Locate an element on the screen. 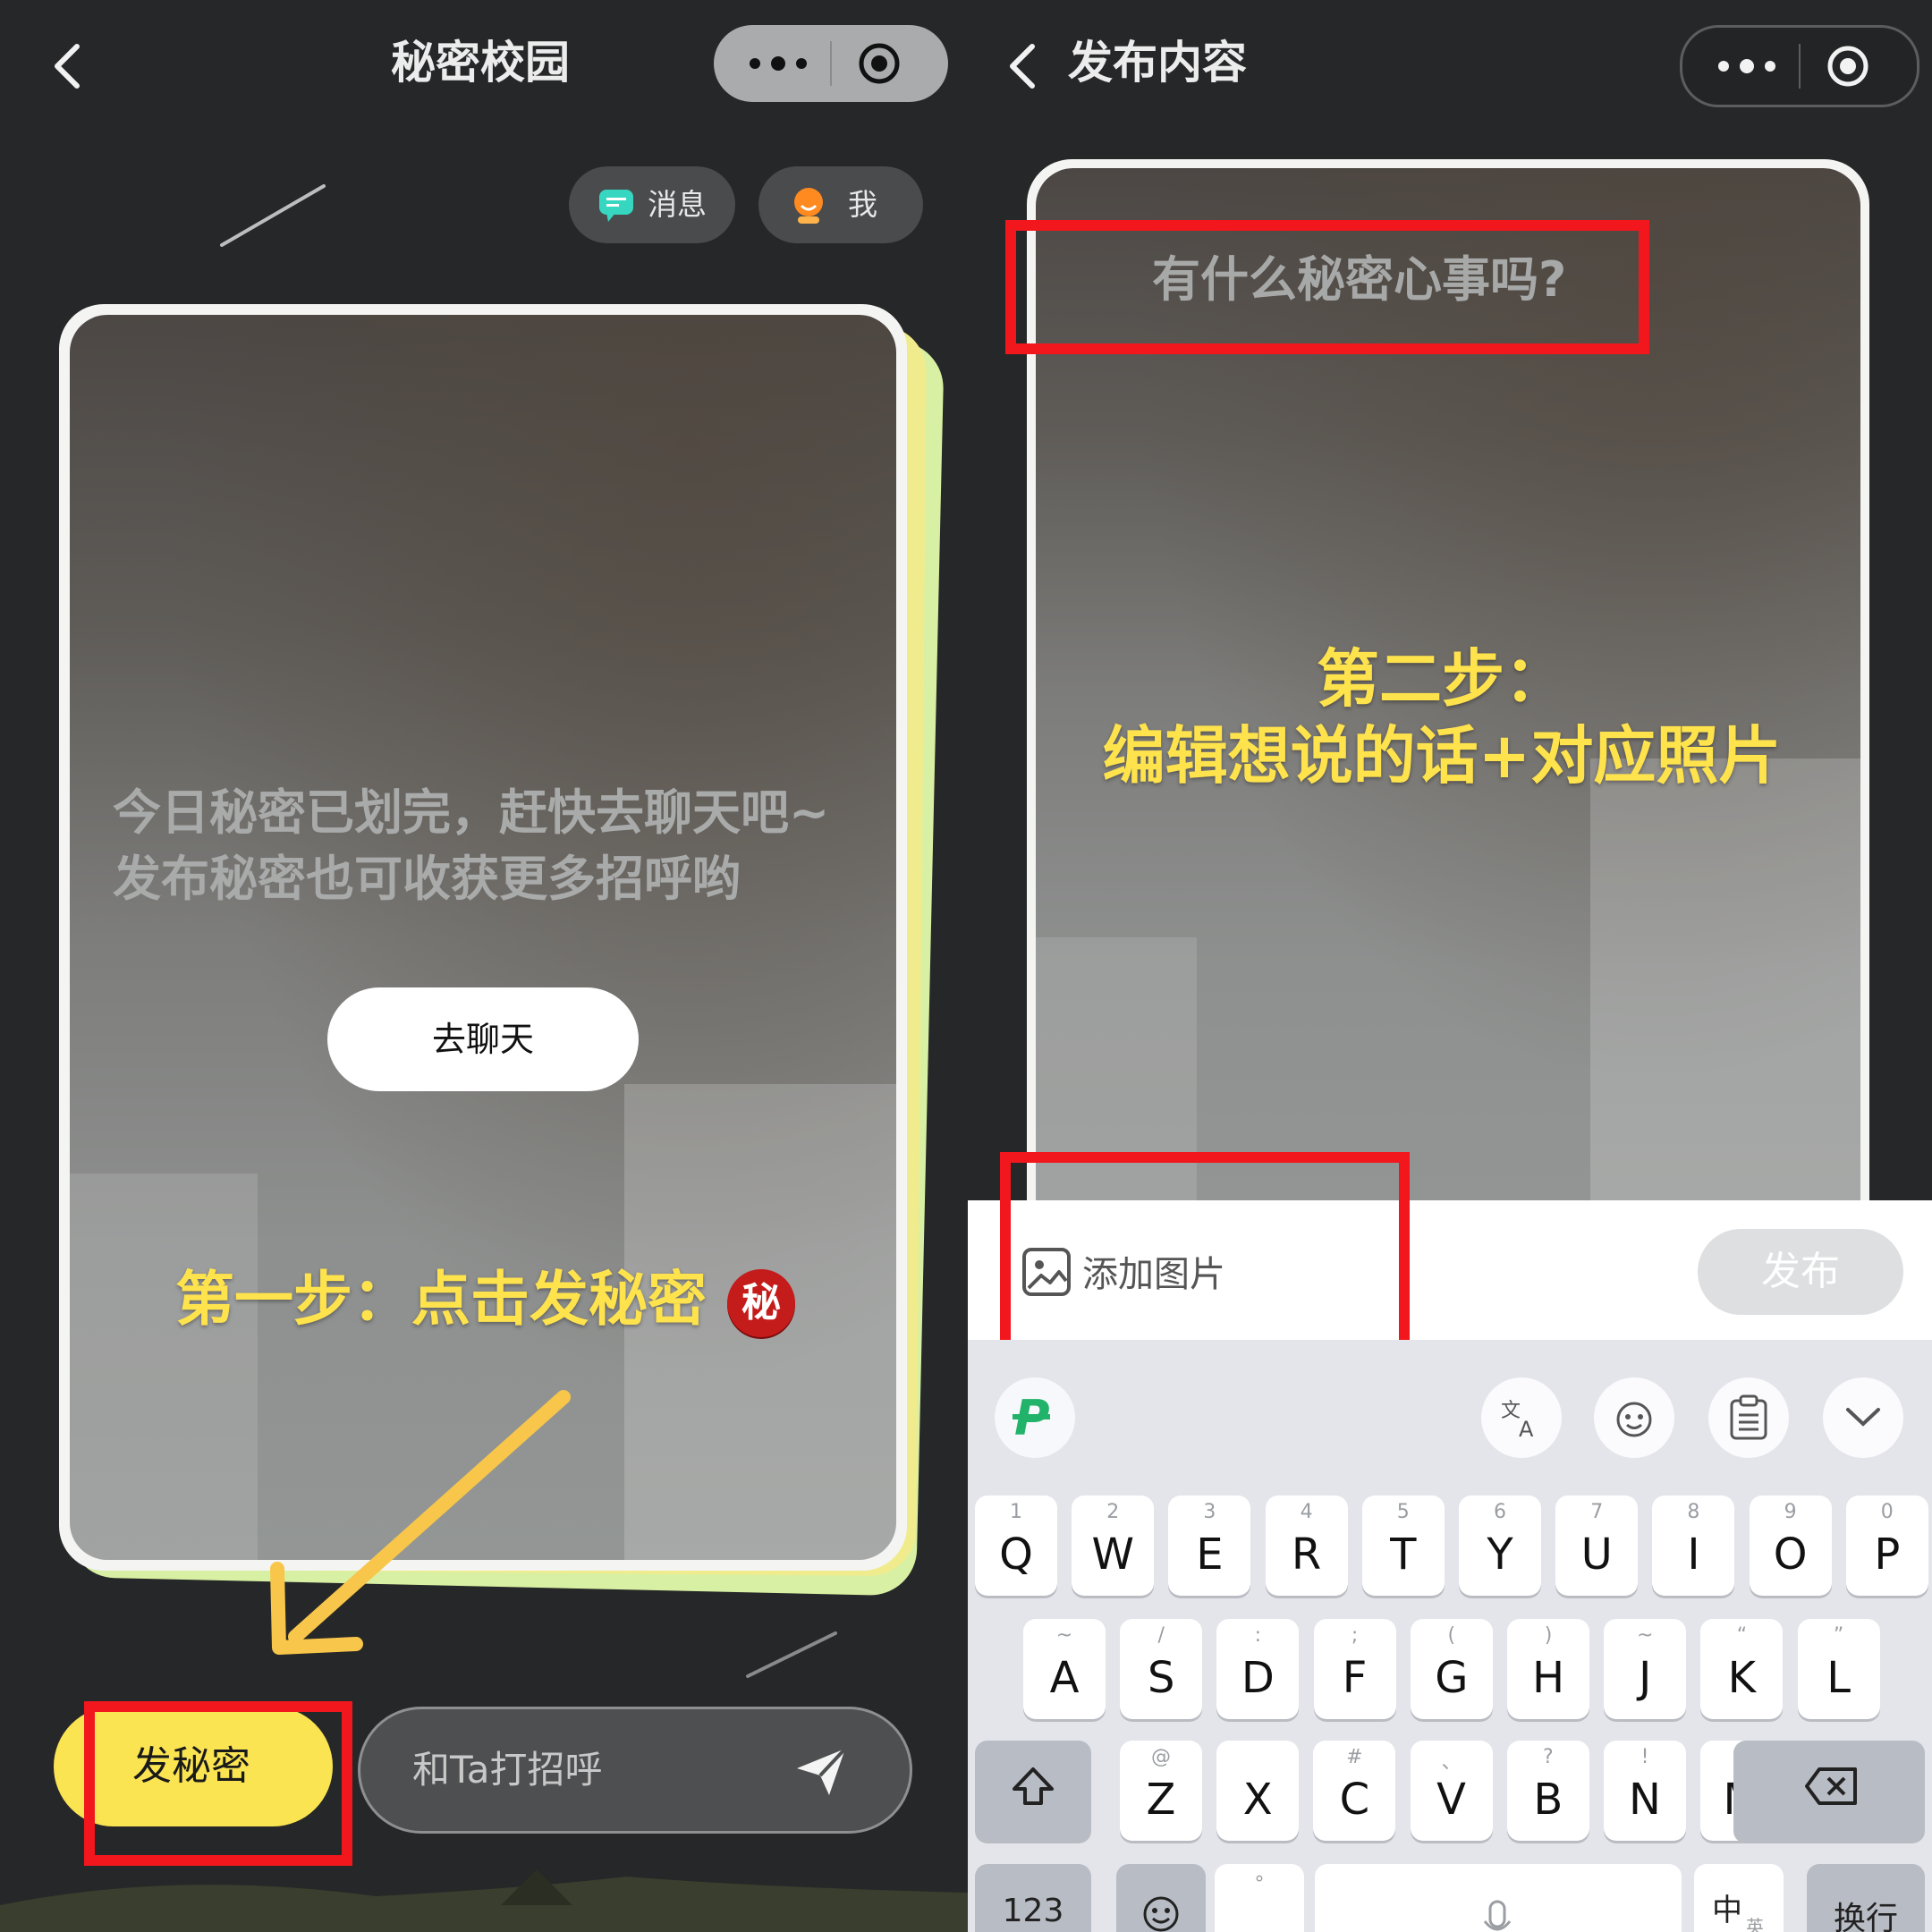  key-p: 0P is located at coordinates (1886, 1546).